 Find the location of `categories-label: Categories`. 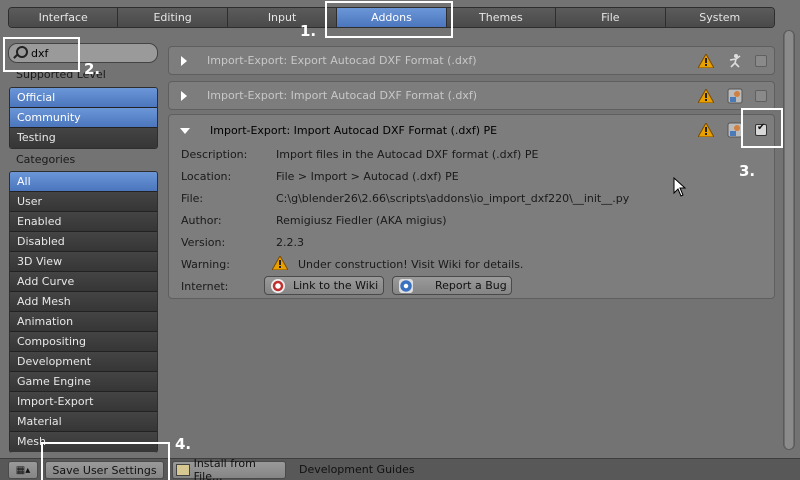

categories-label: Categories is located at coordinates (46, 159).